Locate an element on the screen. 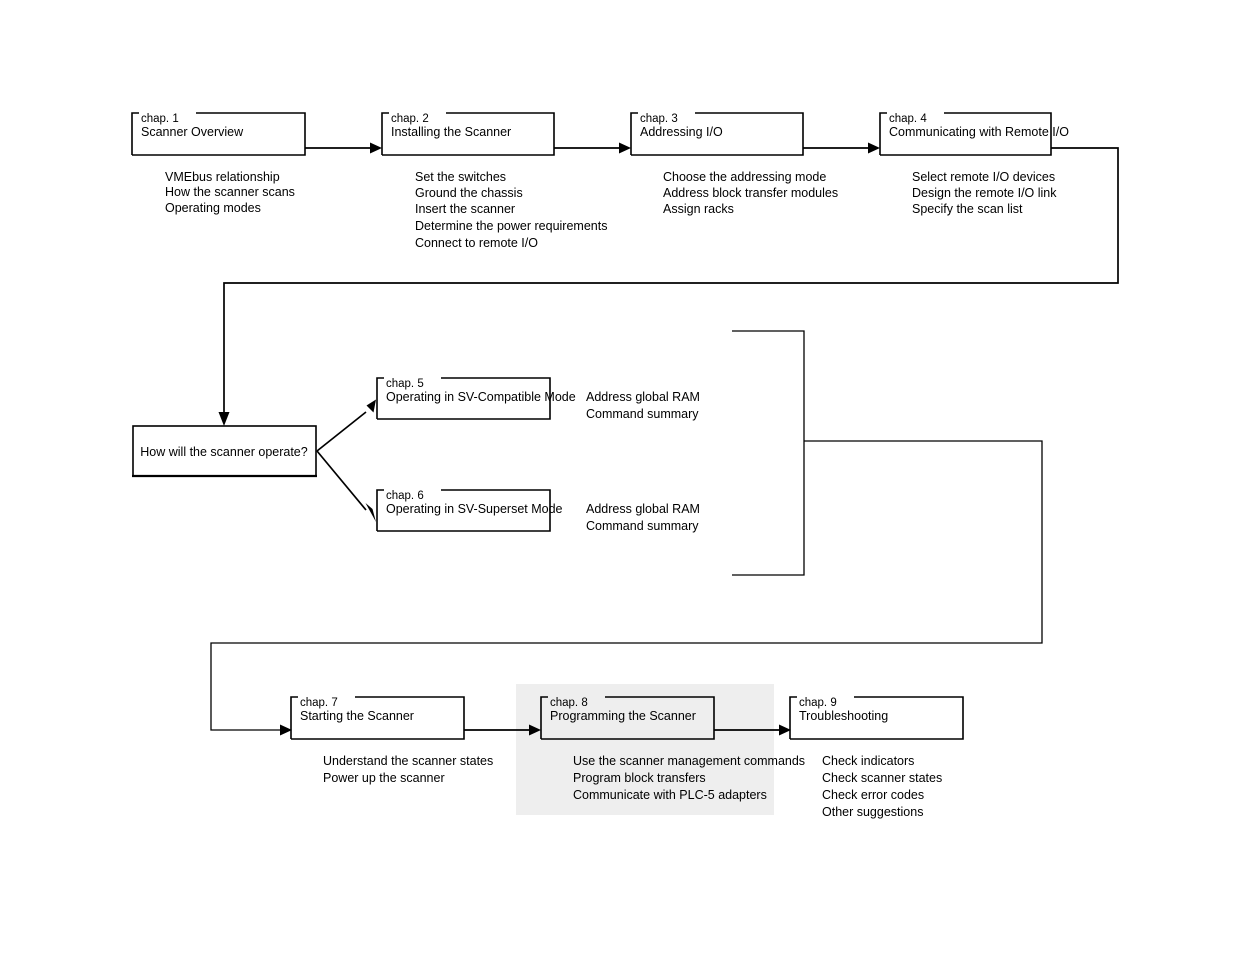 The image size is (1235, 954). bullet-item: Determine the power requirements is located at coordinates (511, 226).